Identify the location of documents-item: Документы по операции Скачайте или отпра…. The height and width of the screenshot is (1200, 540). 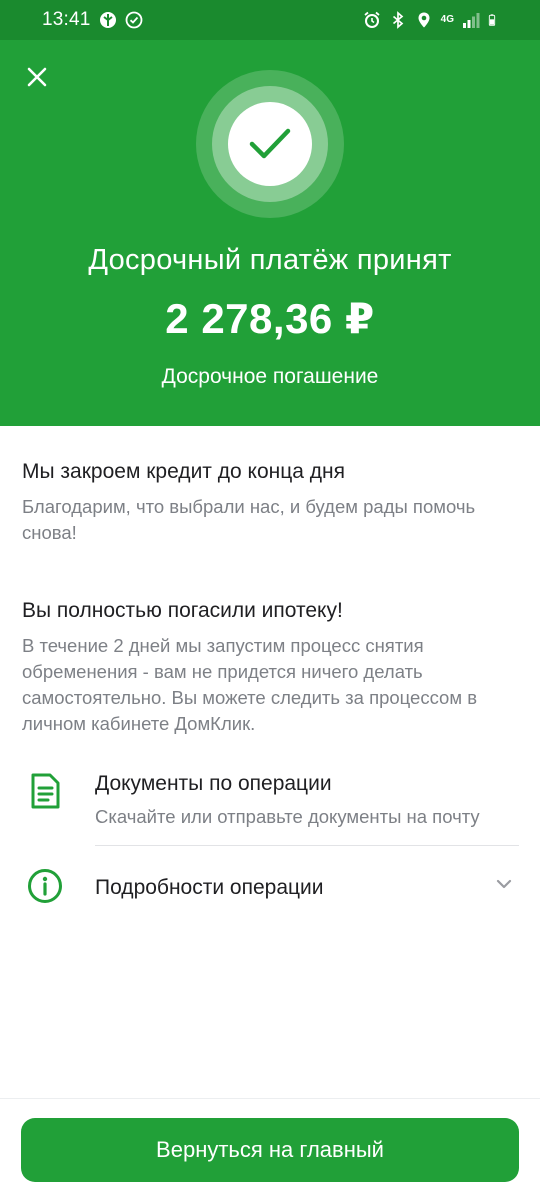
(270, 803).